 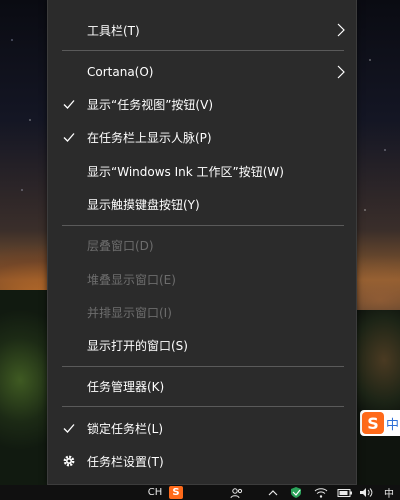 What do you see at coordinates (373, 423) in the screenshot?
I see `ime-logo-icon: S` at bounding box center [373, 423].